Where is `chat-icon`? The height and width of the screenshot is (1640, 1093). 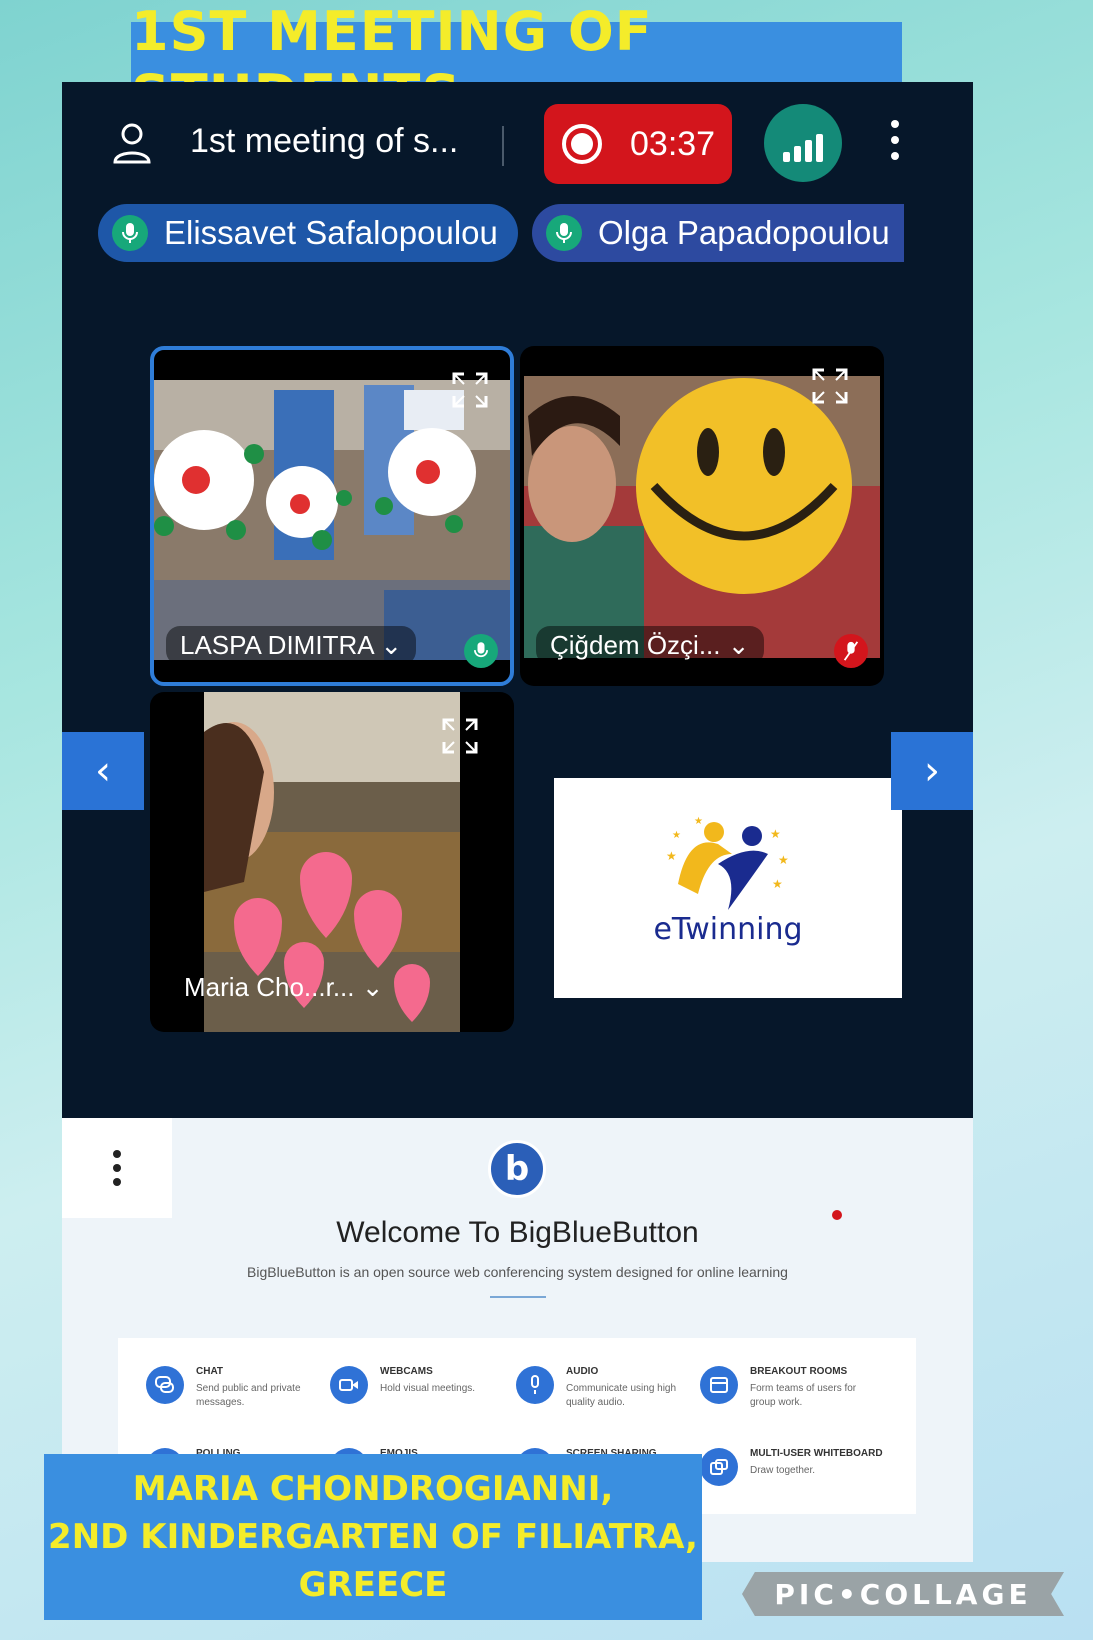 chat-icon is located at coordinates (165, 1385).